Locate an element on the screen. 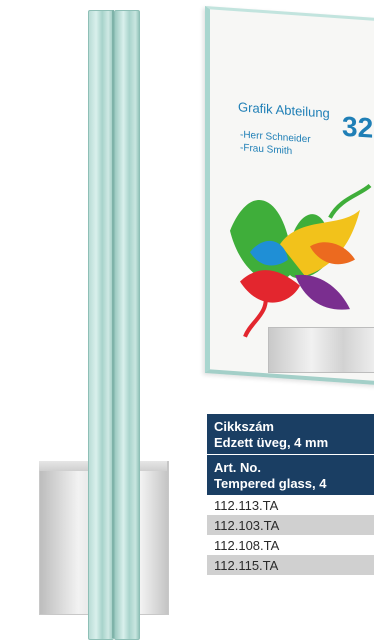 Image resolution: width=374 pixels, height=642 pixels. table-row: 112.103.TA is located at coordinates (290, 525).